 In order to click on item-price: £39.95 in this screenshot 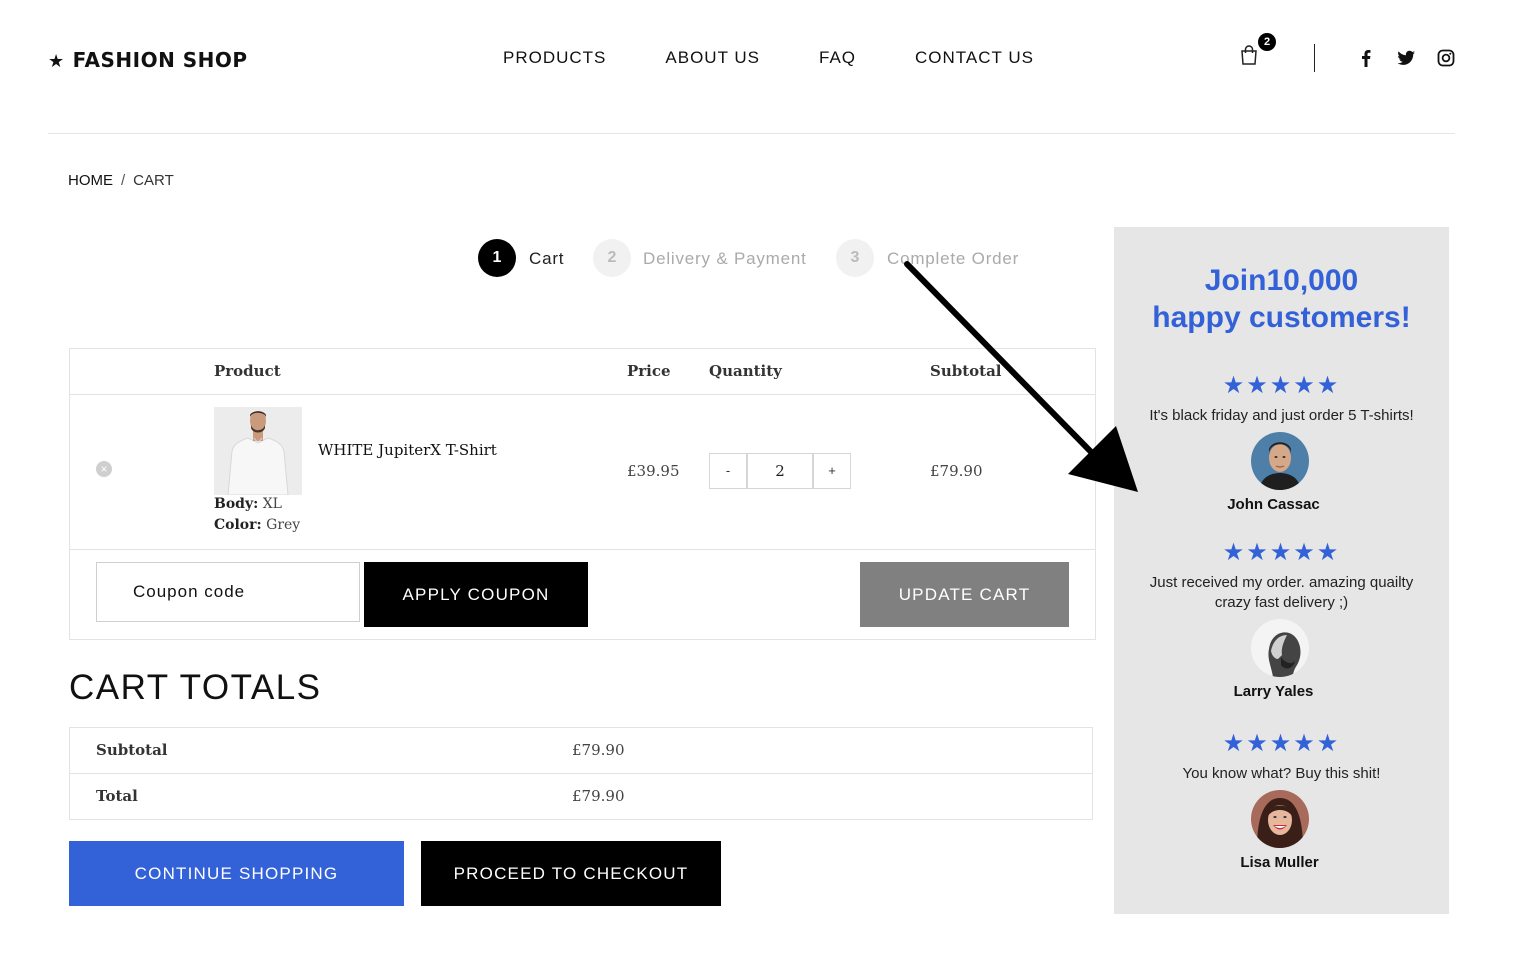, I will do `click(653, 471)`.